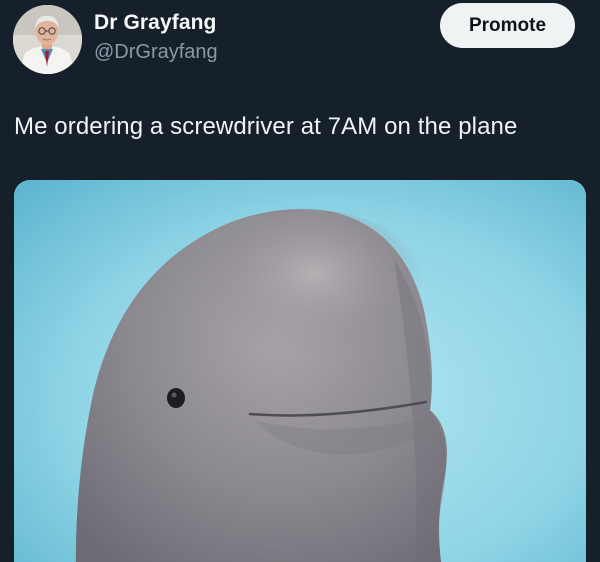 The width and height of the screenshot is (600, 562). I want to click on author-handle: @DrGrayfang, so click(156, 52).